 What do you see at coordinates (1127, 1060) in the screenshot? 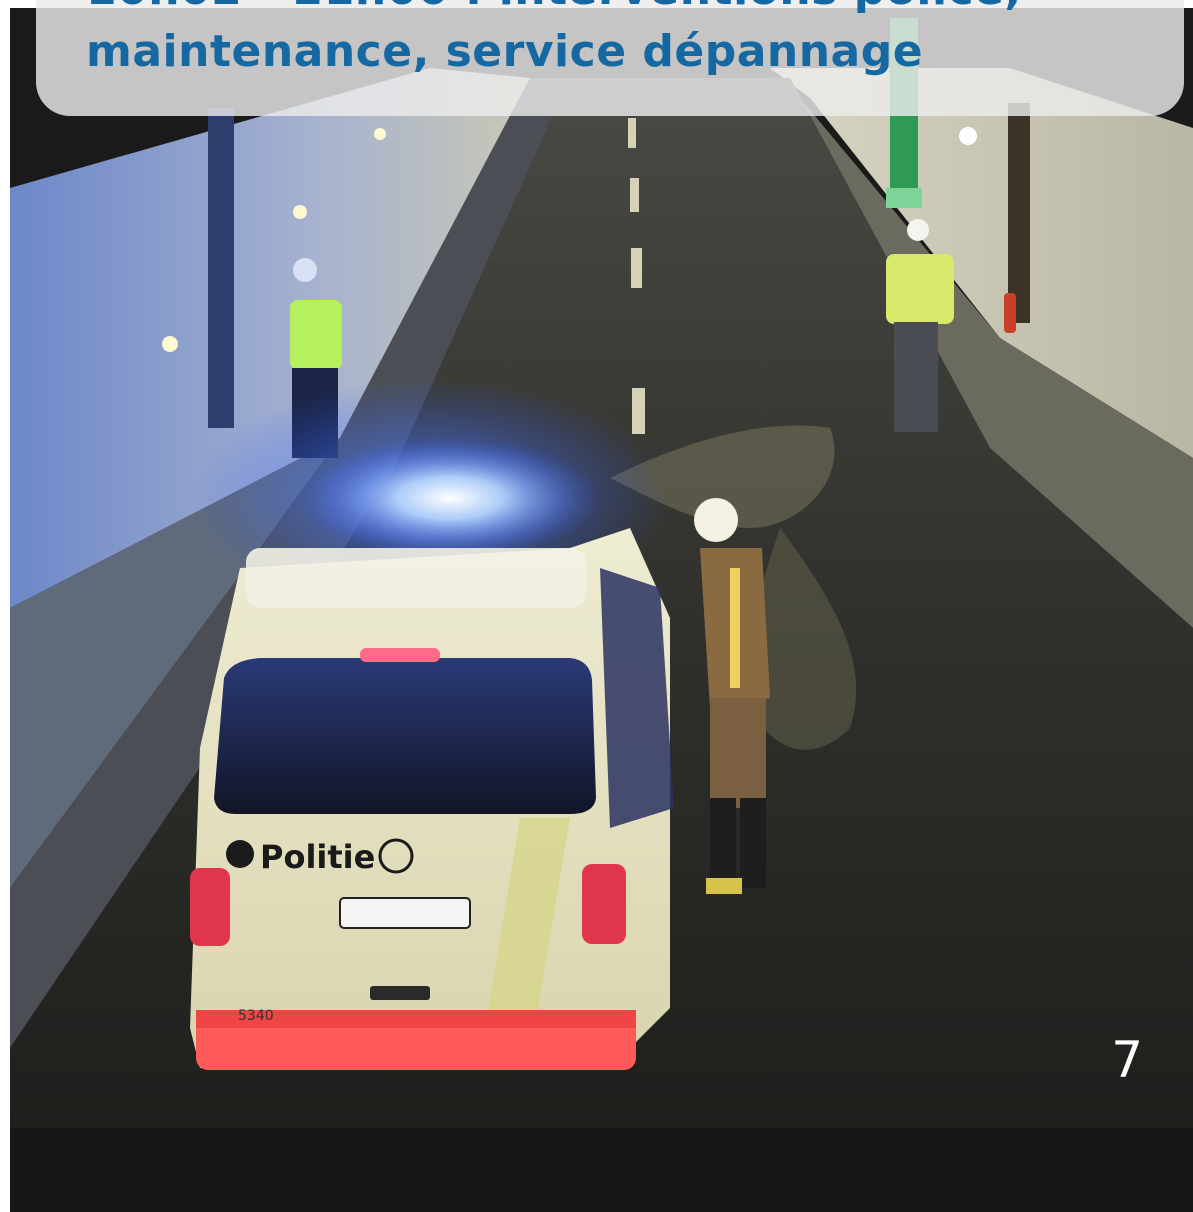
I see `page-number: 7` at bounding box center [1127, 1060].